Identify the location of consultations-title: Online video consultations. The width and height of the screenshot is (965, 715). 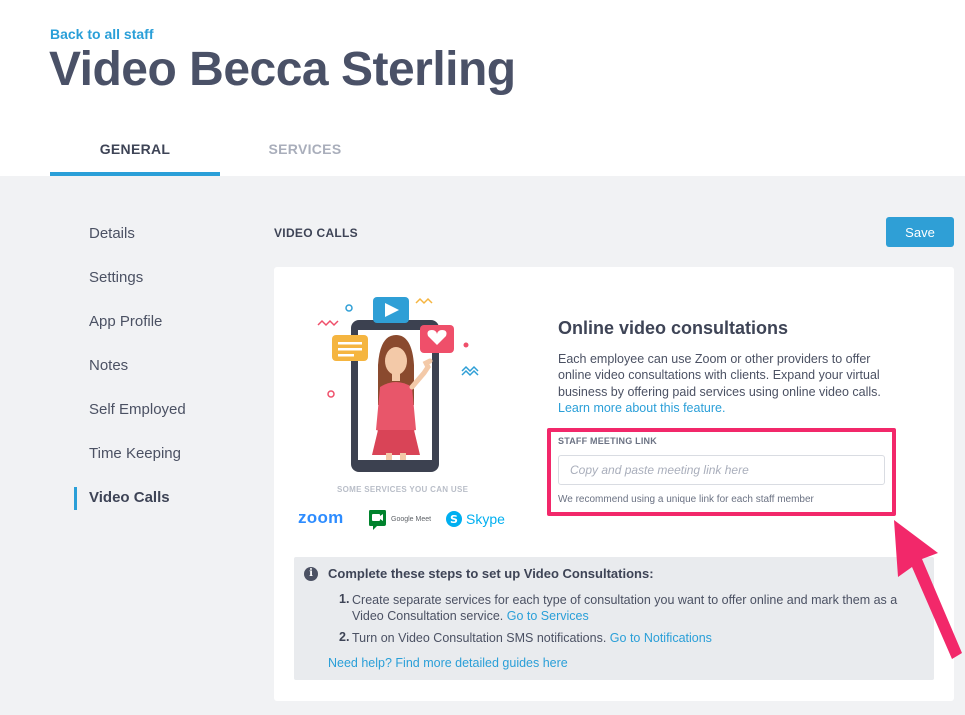
(673, 328).